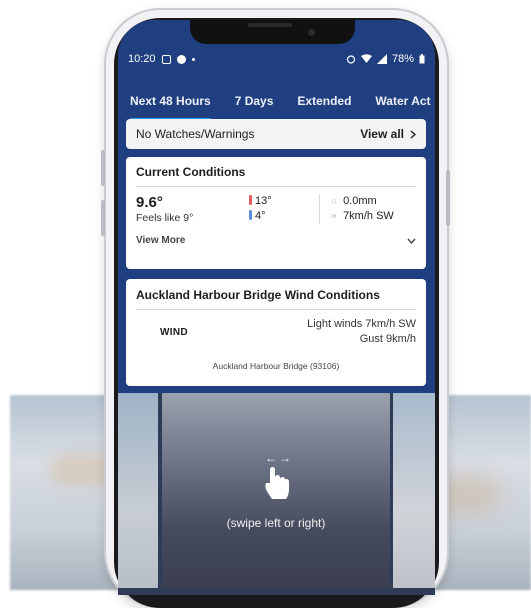 This screenshot has width=531, height=608. What do you see at coordinates (142, 59) in the screenshot?
I see `status-time: 10:20` at bounding box center [142, 59].